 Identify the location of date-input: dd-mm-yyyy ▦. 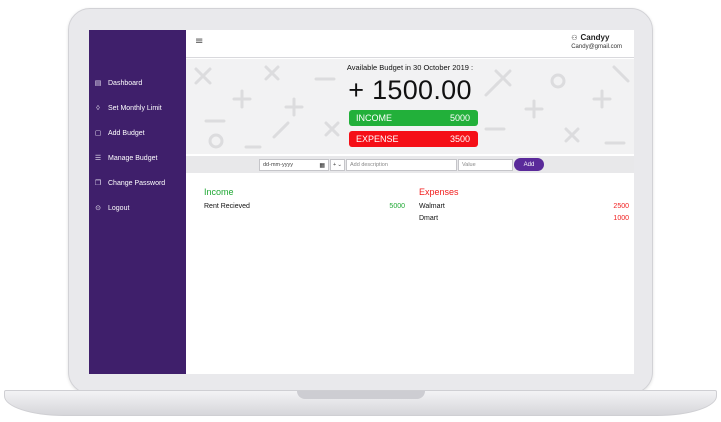
(294, 165).